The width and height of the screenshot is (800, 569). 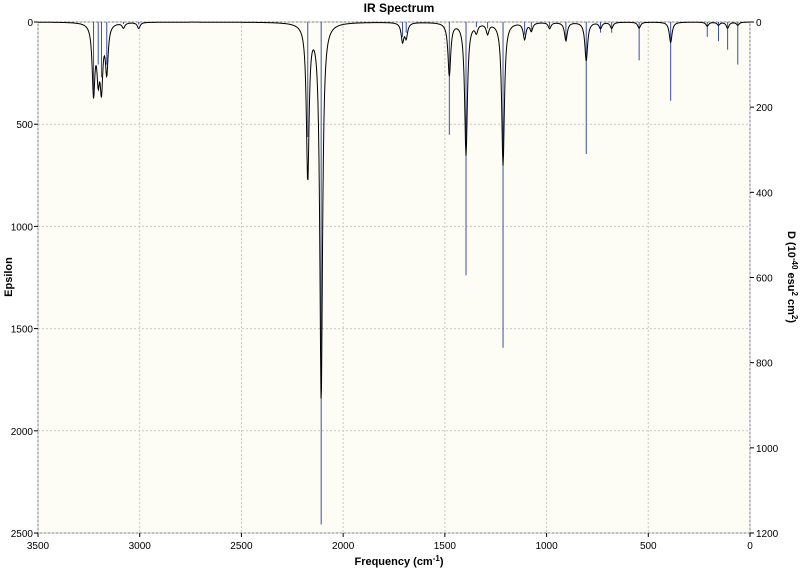 I want to click on chart-title: IR Spectrum, so click(x=399, y=8).